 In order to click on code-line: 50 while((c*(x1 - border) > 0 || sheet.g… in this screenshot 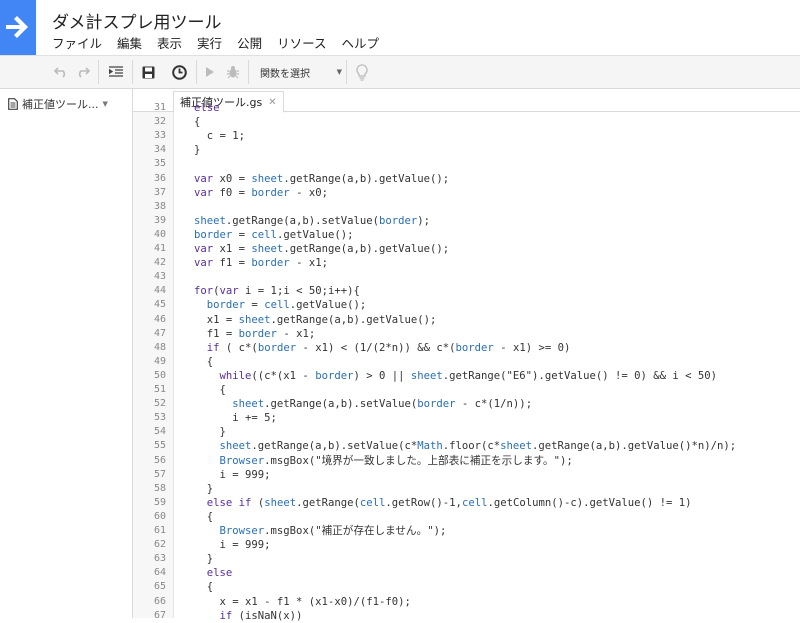, I will do `click(466, 376)`.